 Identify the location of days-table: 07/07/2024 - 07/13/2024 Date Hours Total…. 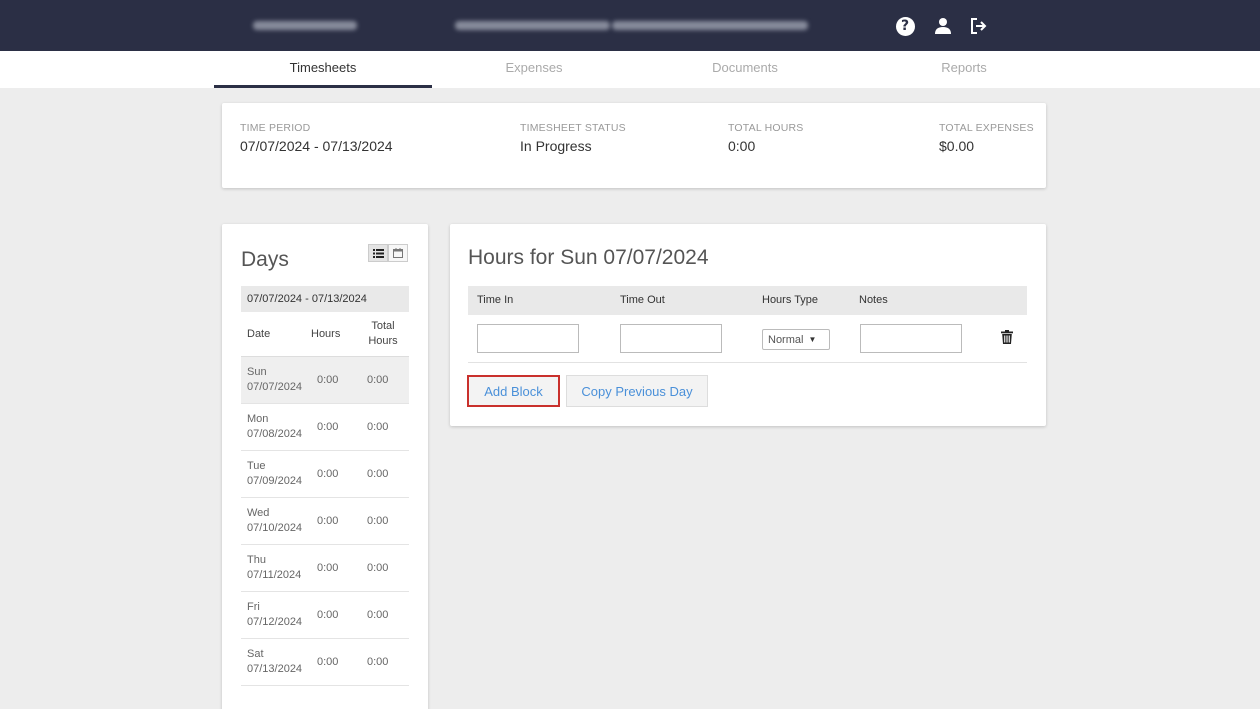
(325, 486).